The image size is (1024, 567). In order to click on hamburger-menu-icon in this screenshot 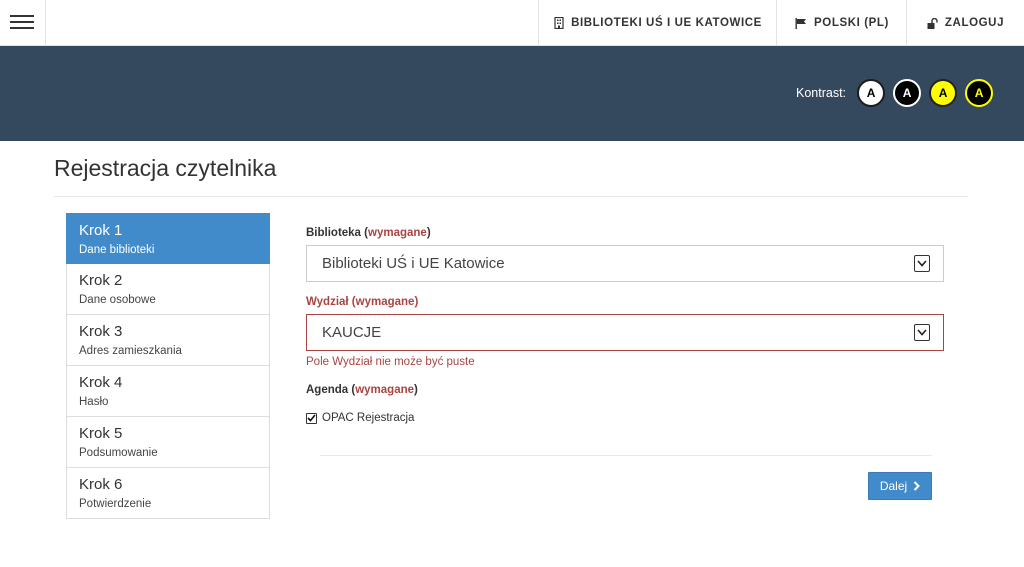, I will do `click(23, 23)`.